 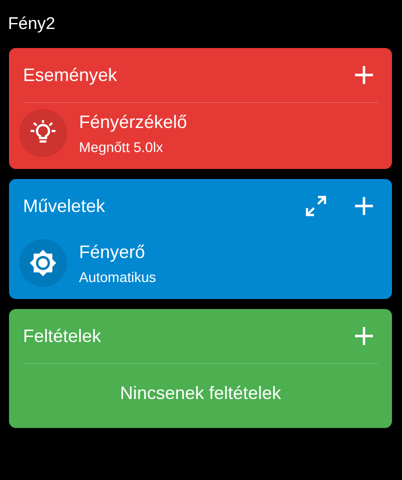 What do you see at coordinates (117, 276) in the screenshot?
I see `item-detail: Automatikus` at bounding box center [117, 276].